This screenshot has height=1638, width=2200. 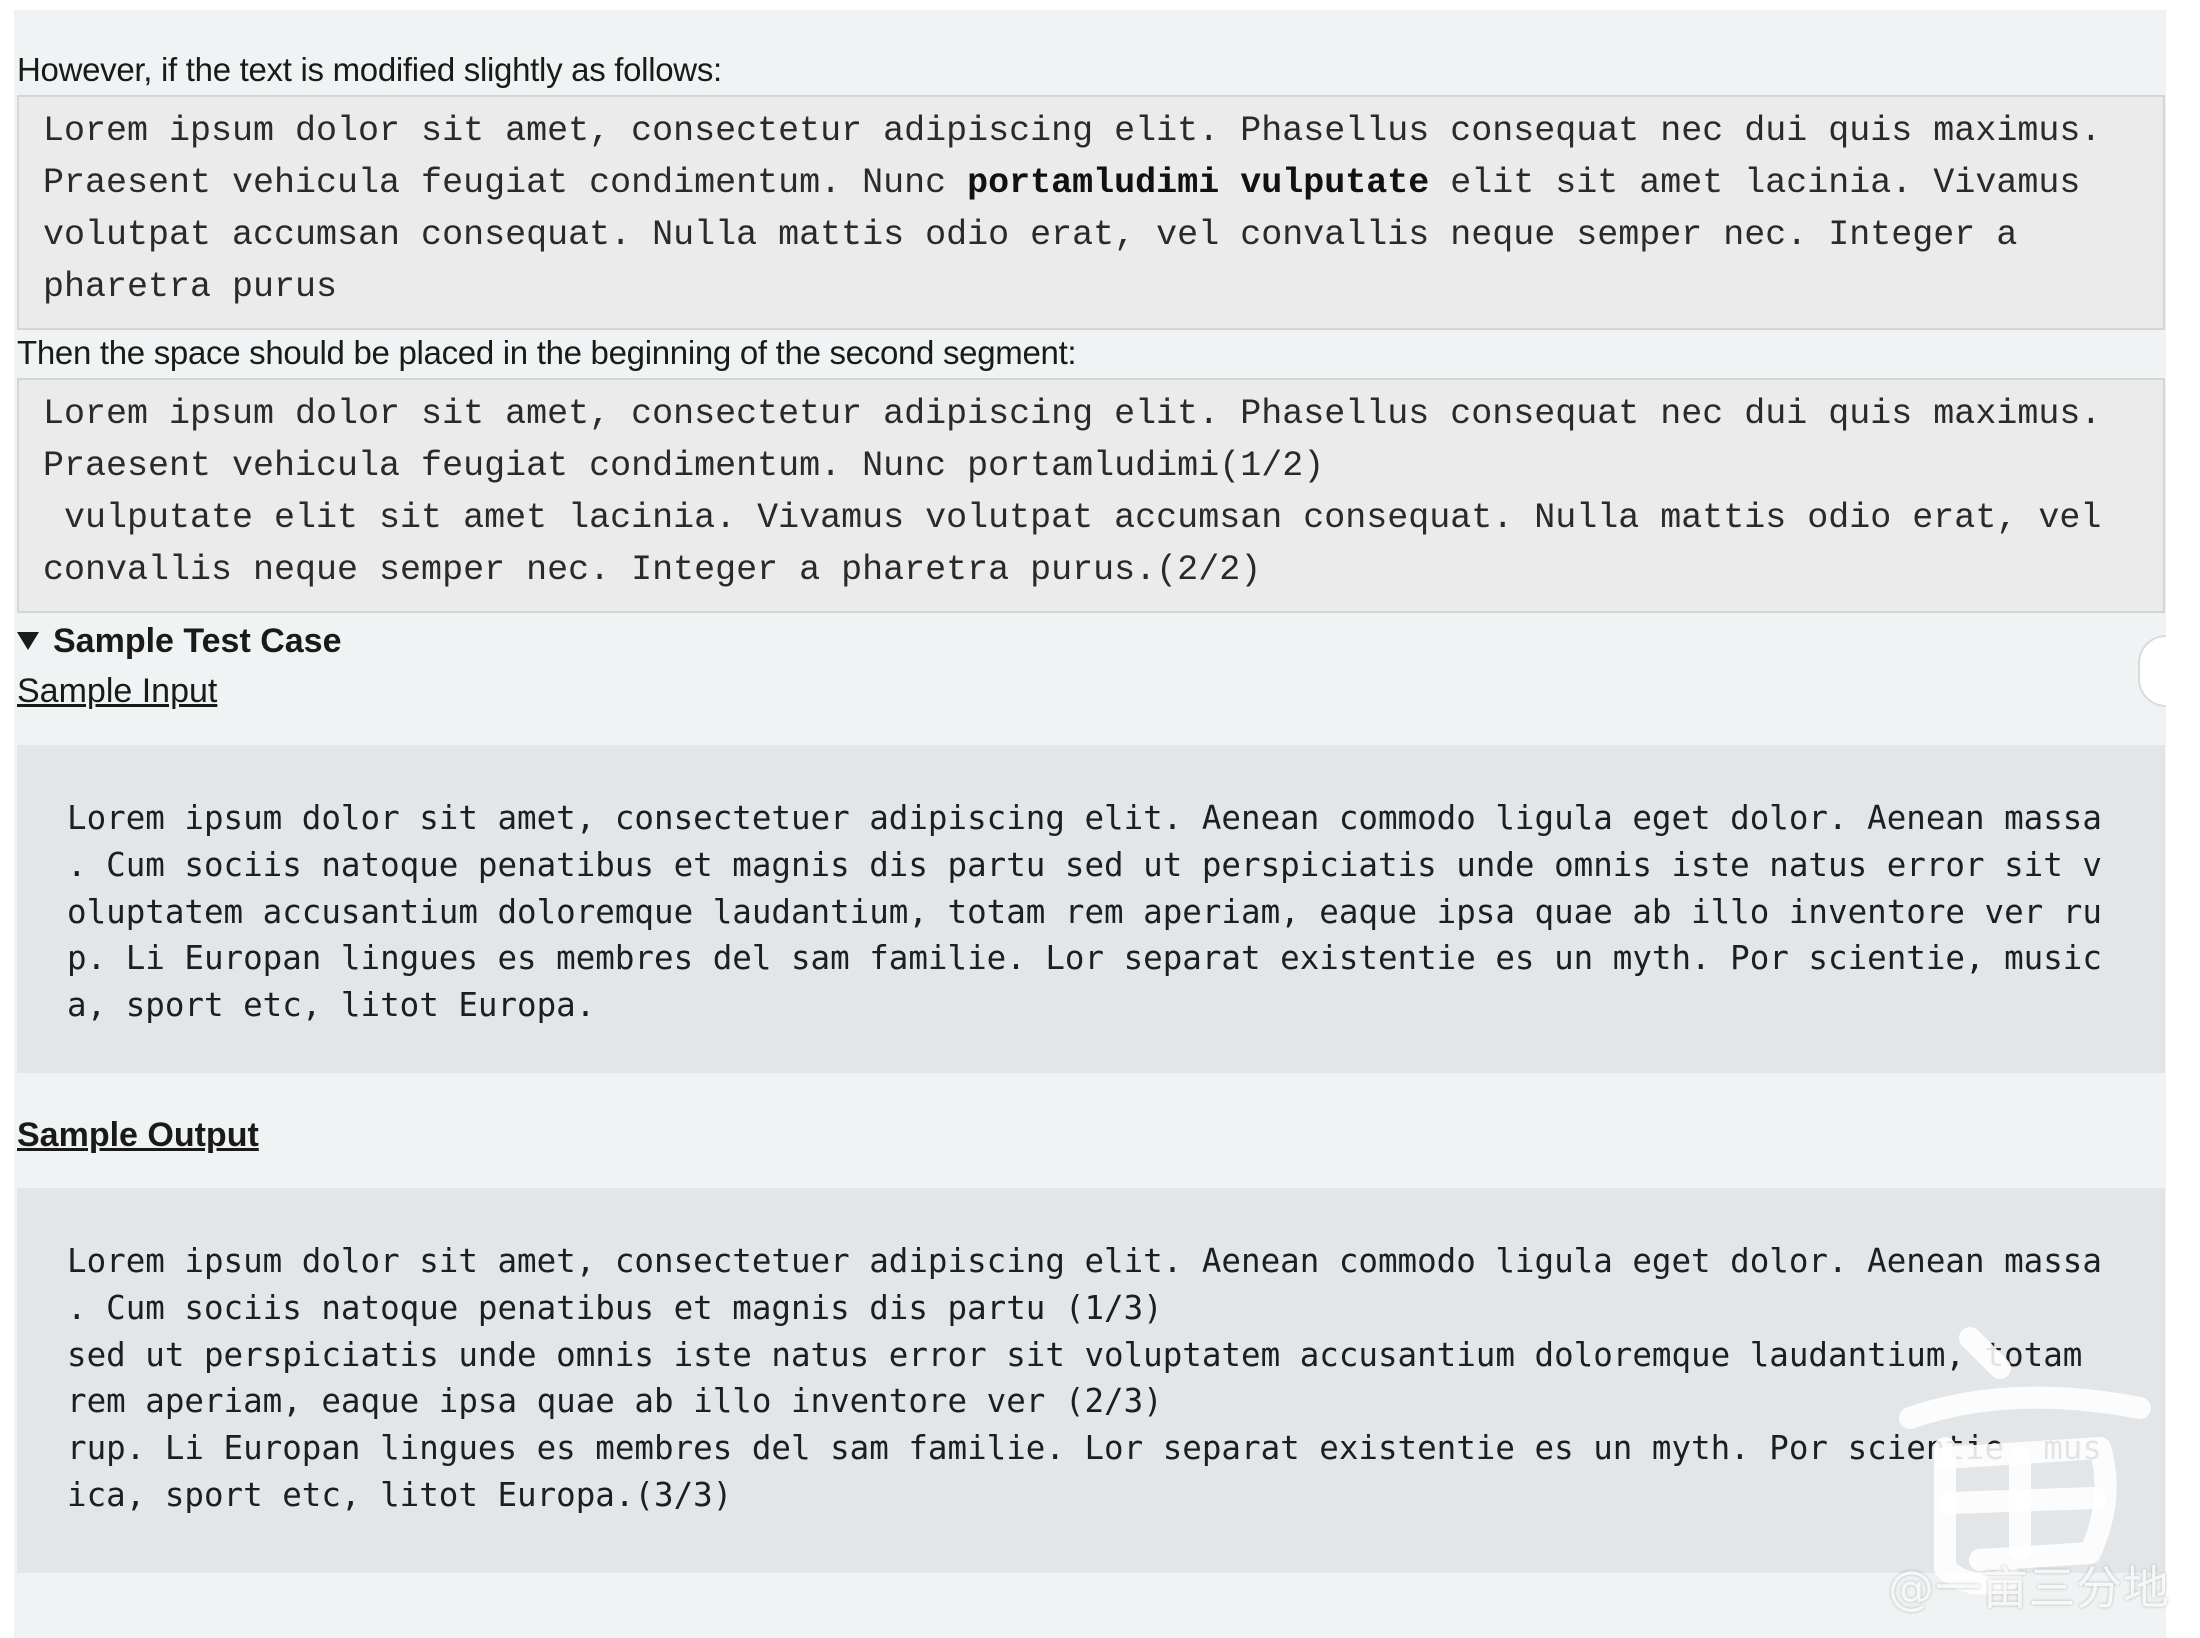 I want to click on code-line: pharetra purus, so click(x=1091, y=287).